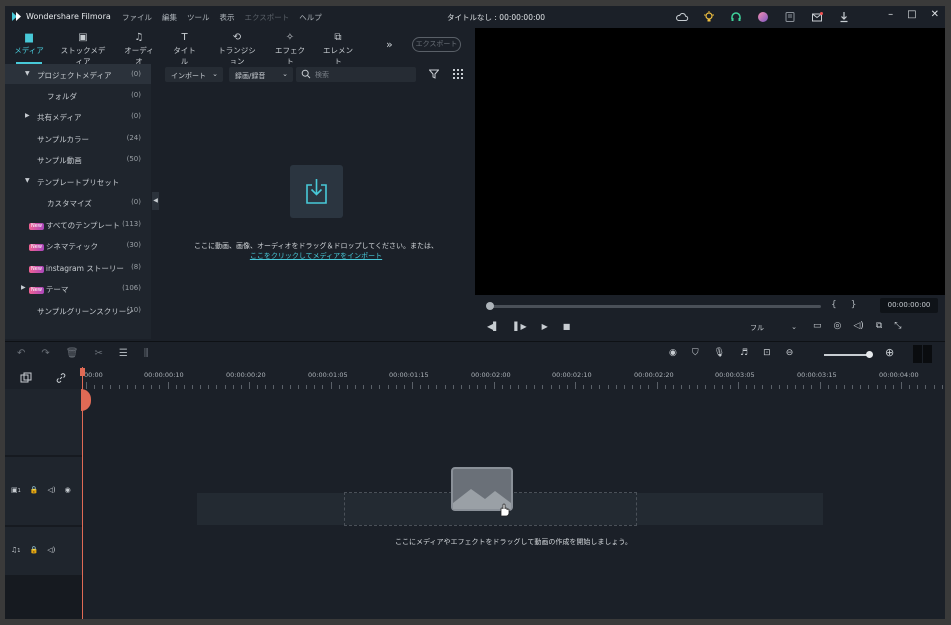 Image resolution: width=951 pixels, height=625 pixels. Describe the element at coordinates (78, 224) in the screenshot. I see `sidebar-item-all-templates: New すべてのテンプレート (113)` at that location.